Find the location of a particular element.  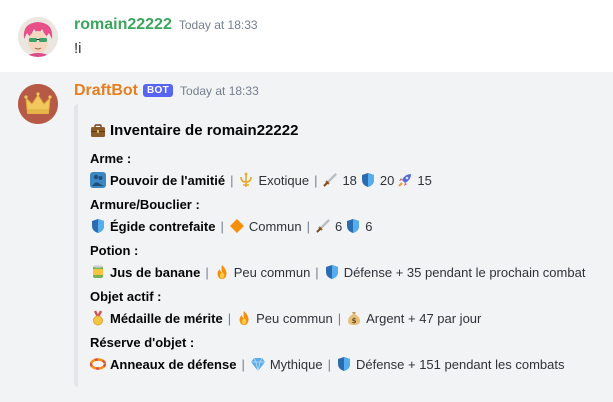

field-name-armure: Armure/Bouclier : is located at coordinates (145, 204).